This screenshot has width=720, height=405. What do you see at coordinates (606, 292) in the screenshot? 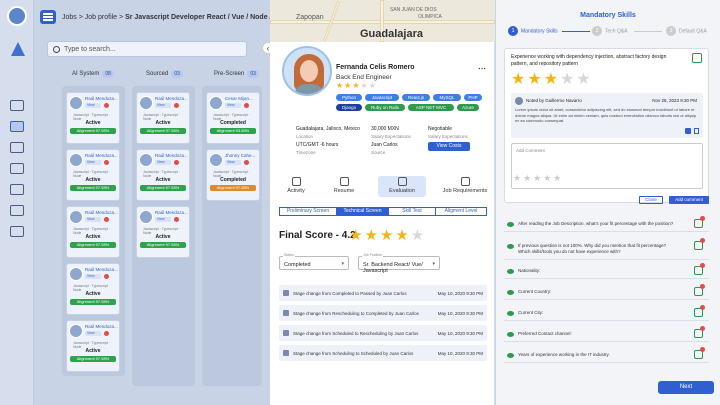
I see `question-row: Current Country:` at bounding box center [606, 292].